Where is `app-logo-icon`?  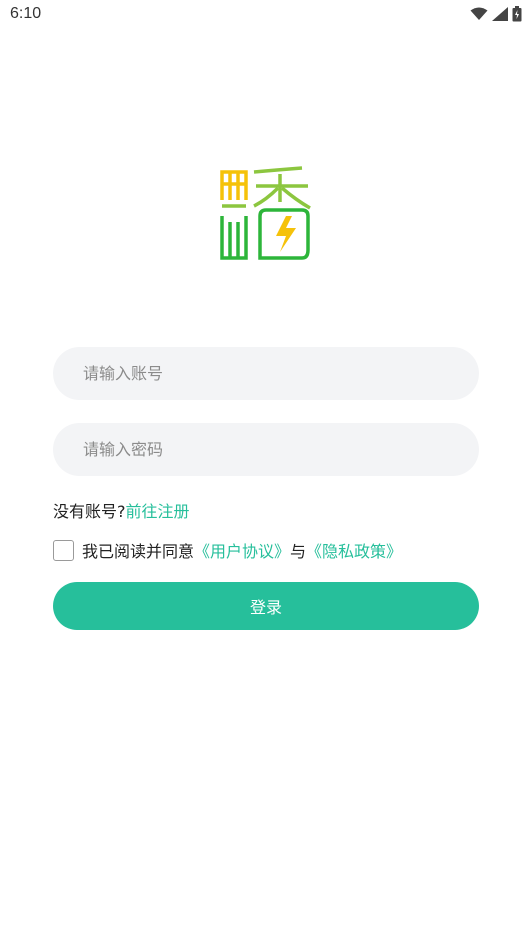
app-logo-icon is located at coordinates (265, 213).